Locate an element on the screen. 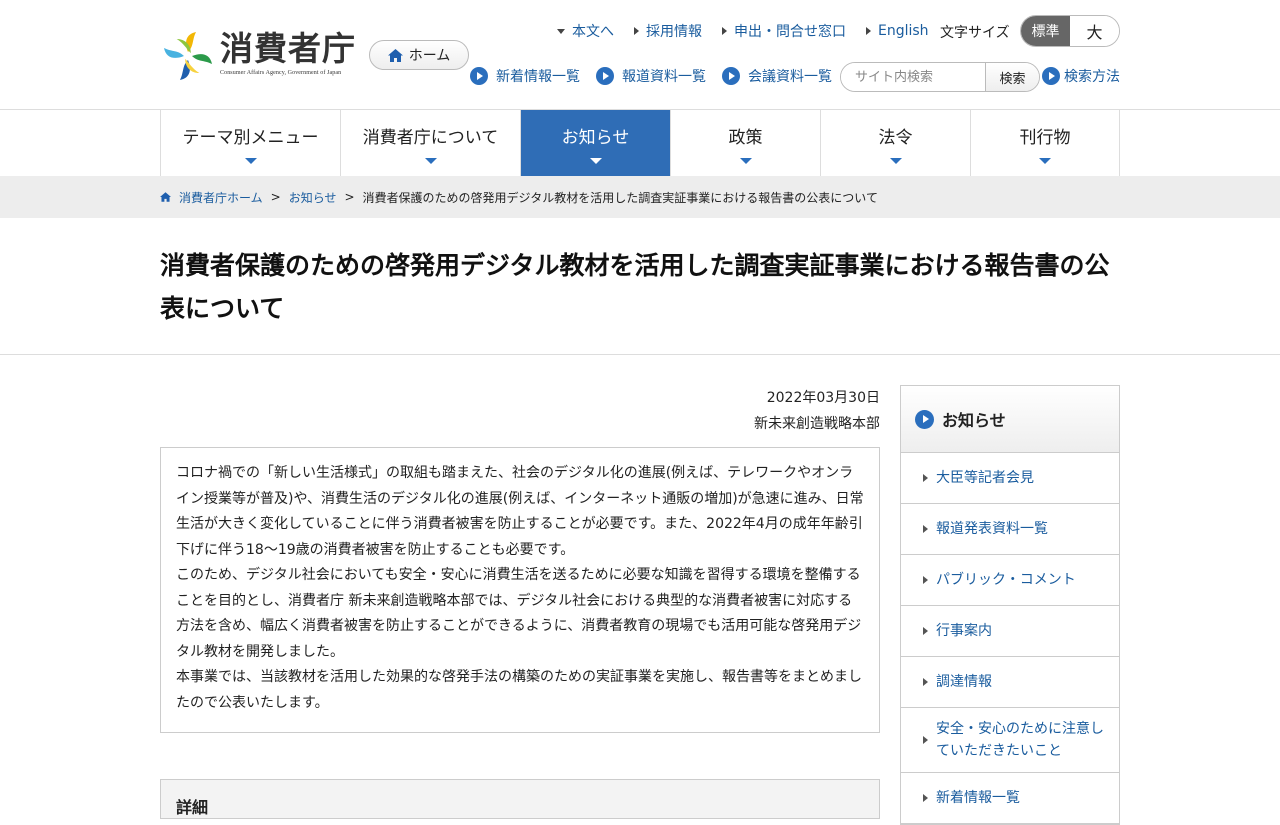 This screenshot has width=1280, height=825. nav-laws: 法令 is located at coordinates (896, 143).